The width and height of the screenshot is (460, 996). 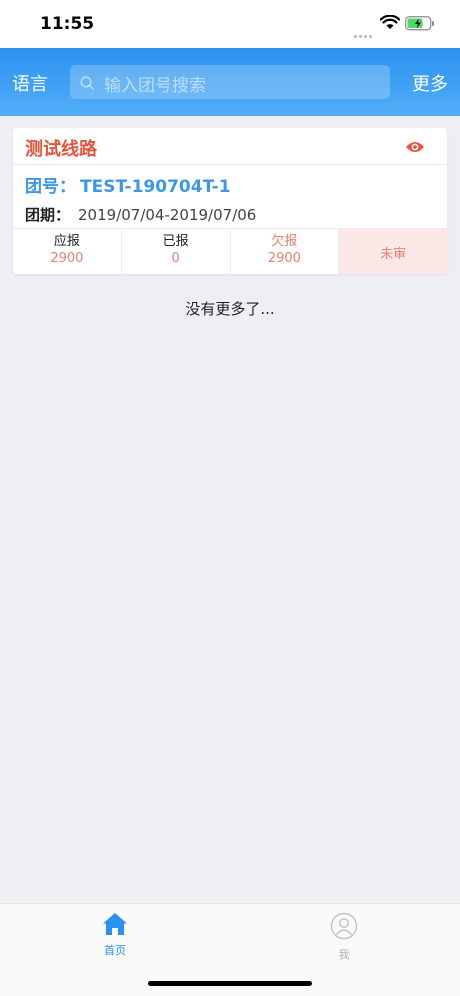 I want to click on group-number-row: 团号： TEST-190704T-1, so click(x=128, y=184).